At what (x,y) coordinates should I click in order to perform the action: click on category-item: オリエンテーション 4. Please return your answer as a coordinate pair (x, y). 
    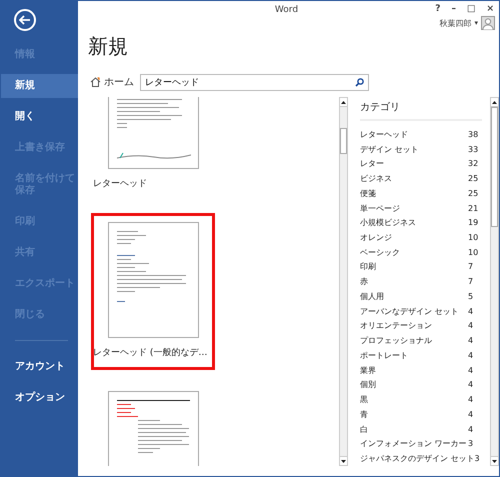
    Looking at the image, I should click on (421, 326).